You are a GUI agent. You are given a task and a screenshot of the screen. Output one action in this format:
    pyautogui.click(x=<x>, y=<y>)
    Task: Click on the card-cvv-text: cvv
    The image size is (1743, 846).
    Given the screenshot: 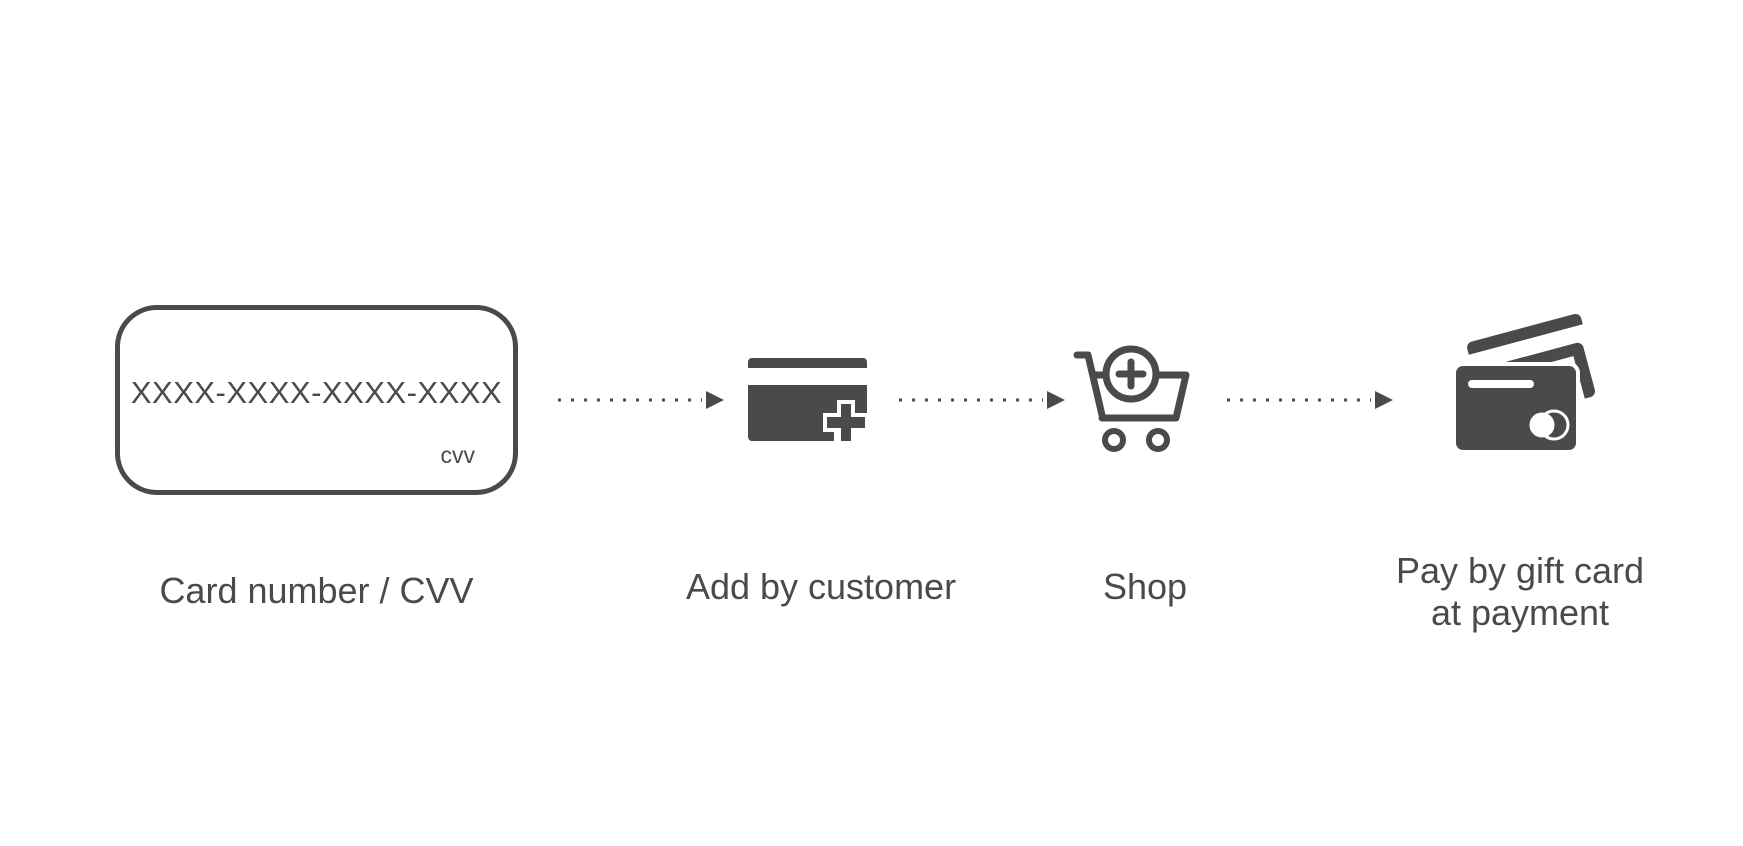 What is the action you would take?
    pyautogui.click(x=458, y=455)
    